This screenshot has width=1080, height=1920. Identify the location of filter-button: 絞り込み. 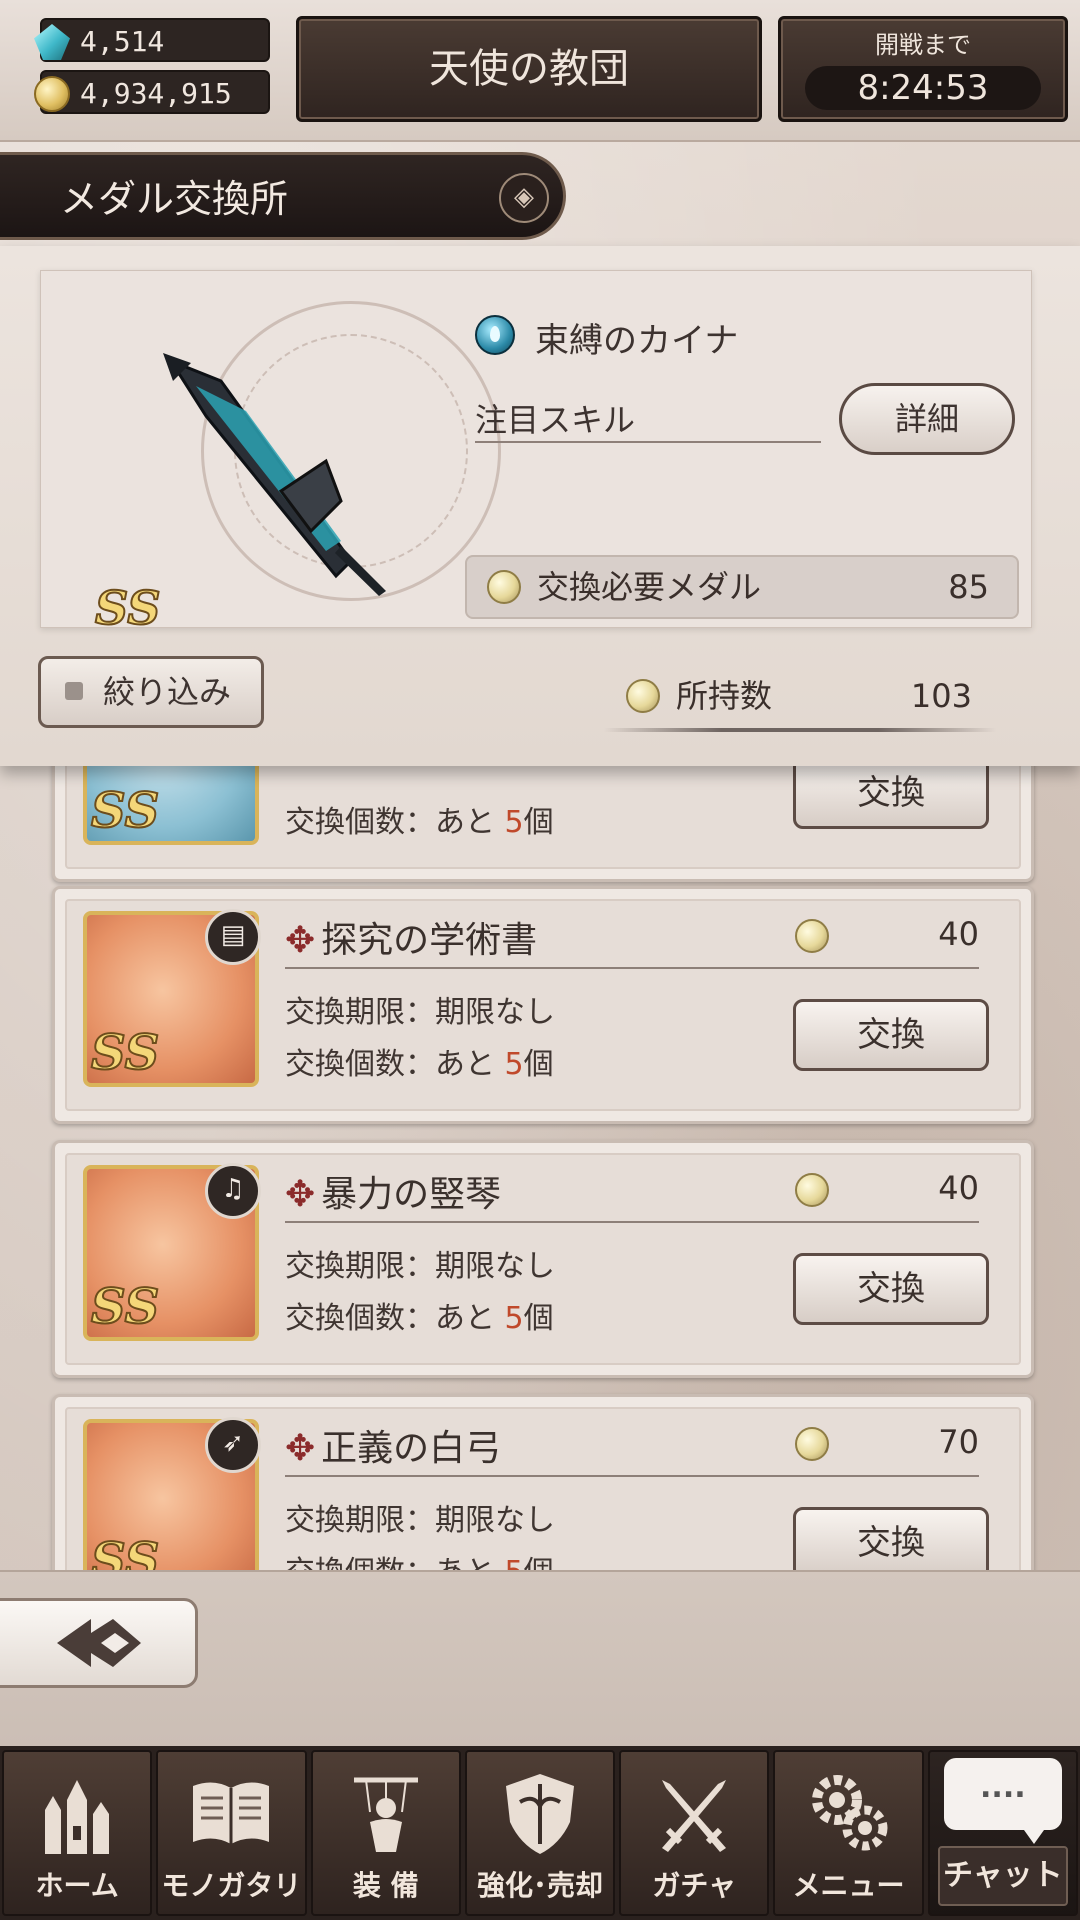
(151, 692).